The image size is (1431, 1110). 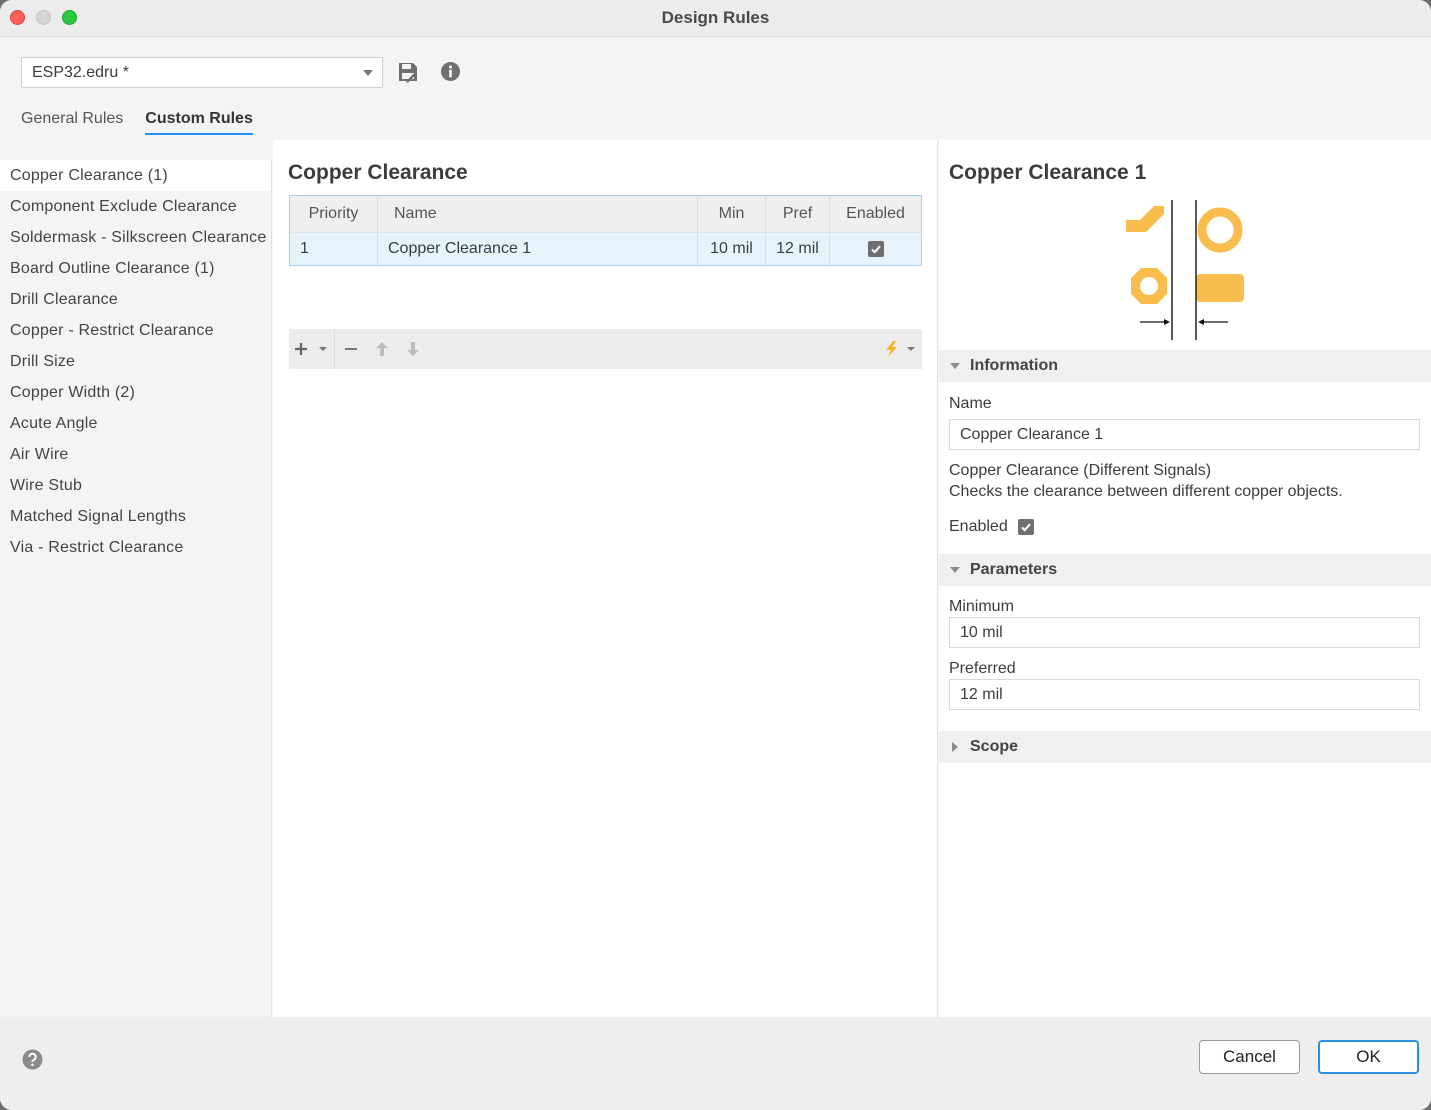 What do you see at coordinates (17, 17) in the screenshot?
I see `close-window-button` at bounding box center [17, 17].